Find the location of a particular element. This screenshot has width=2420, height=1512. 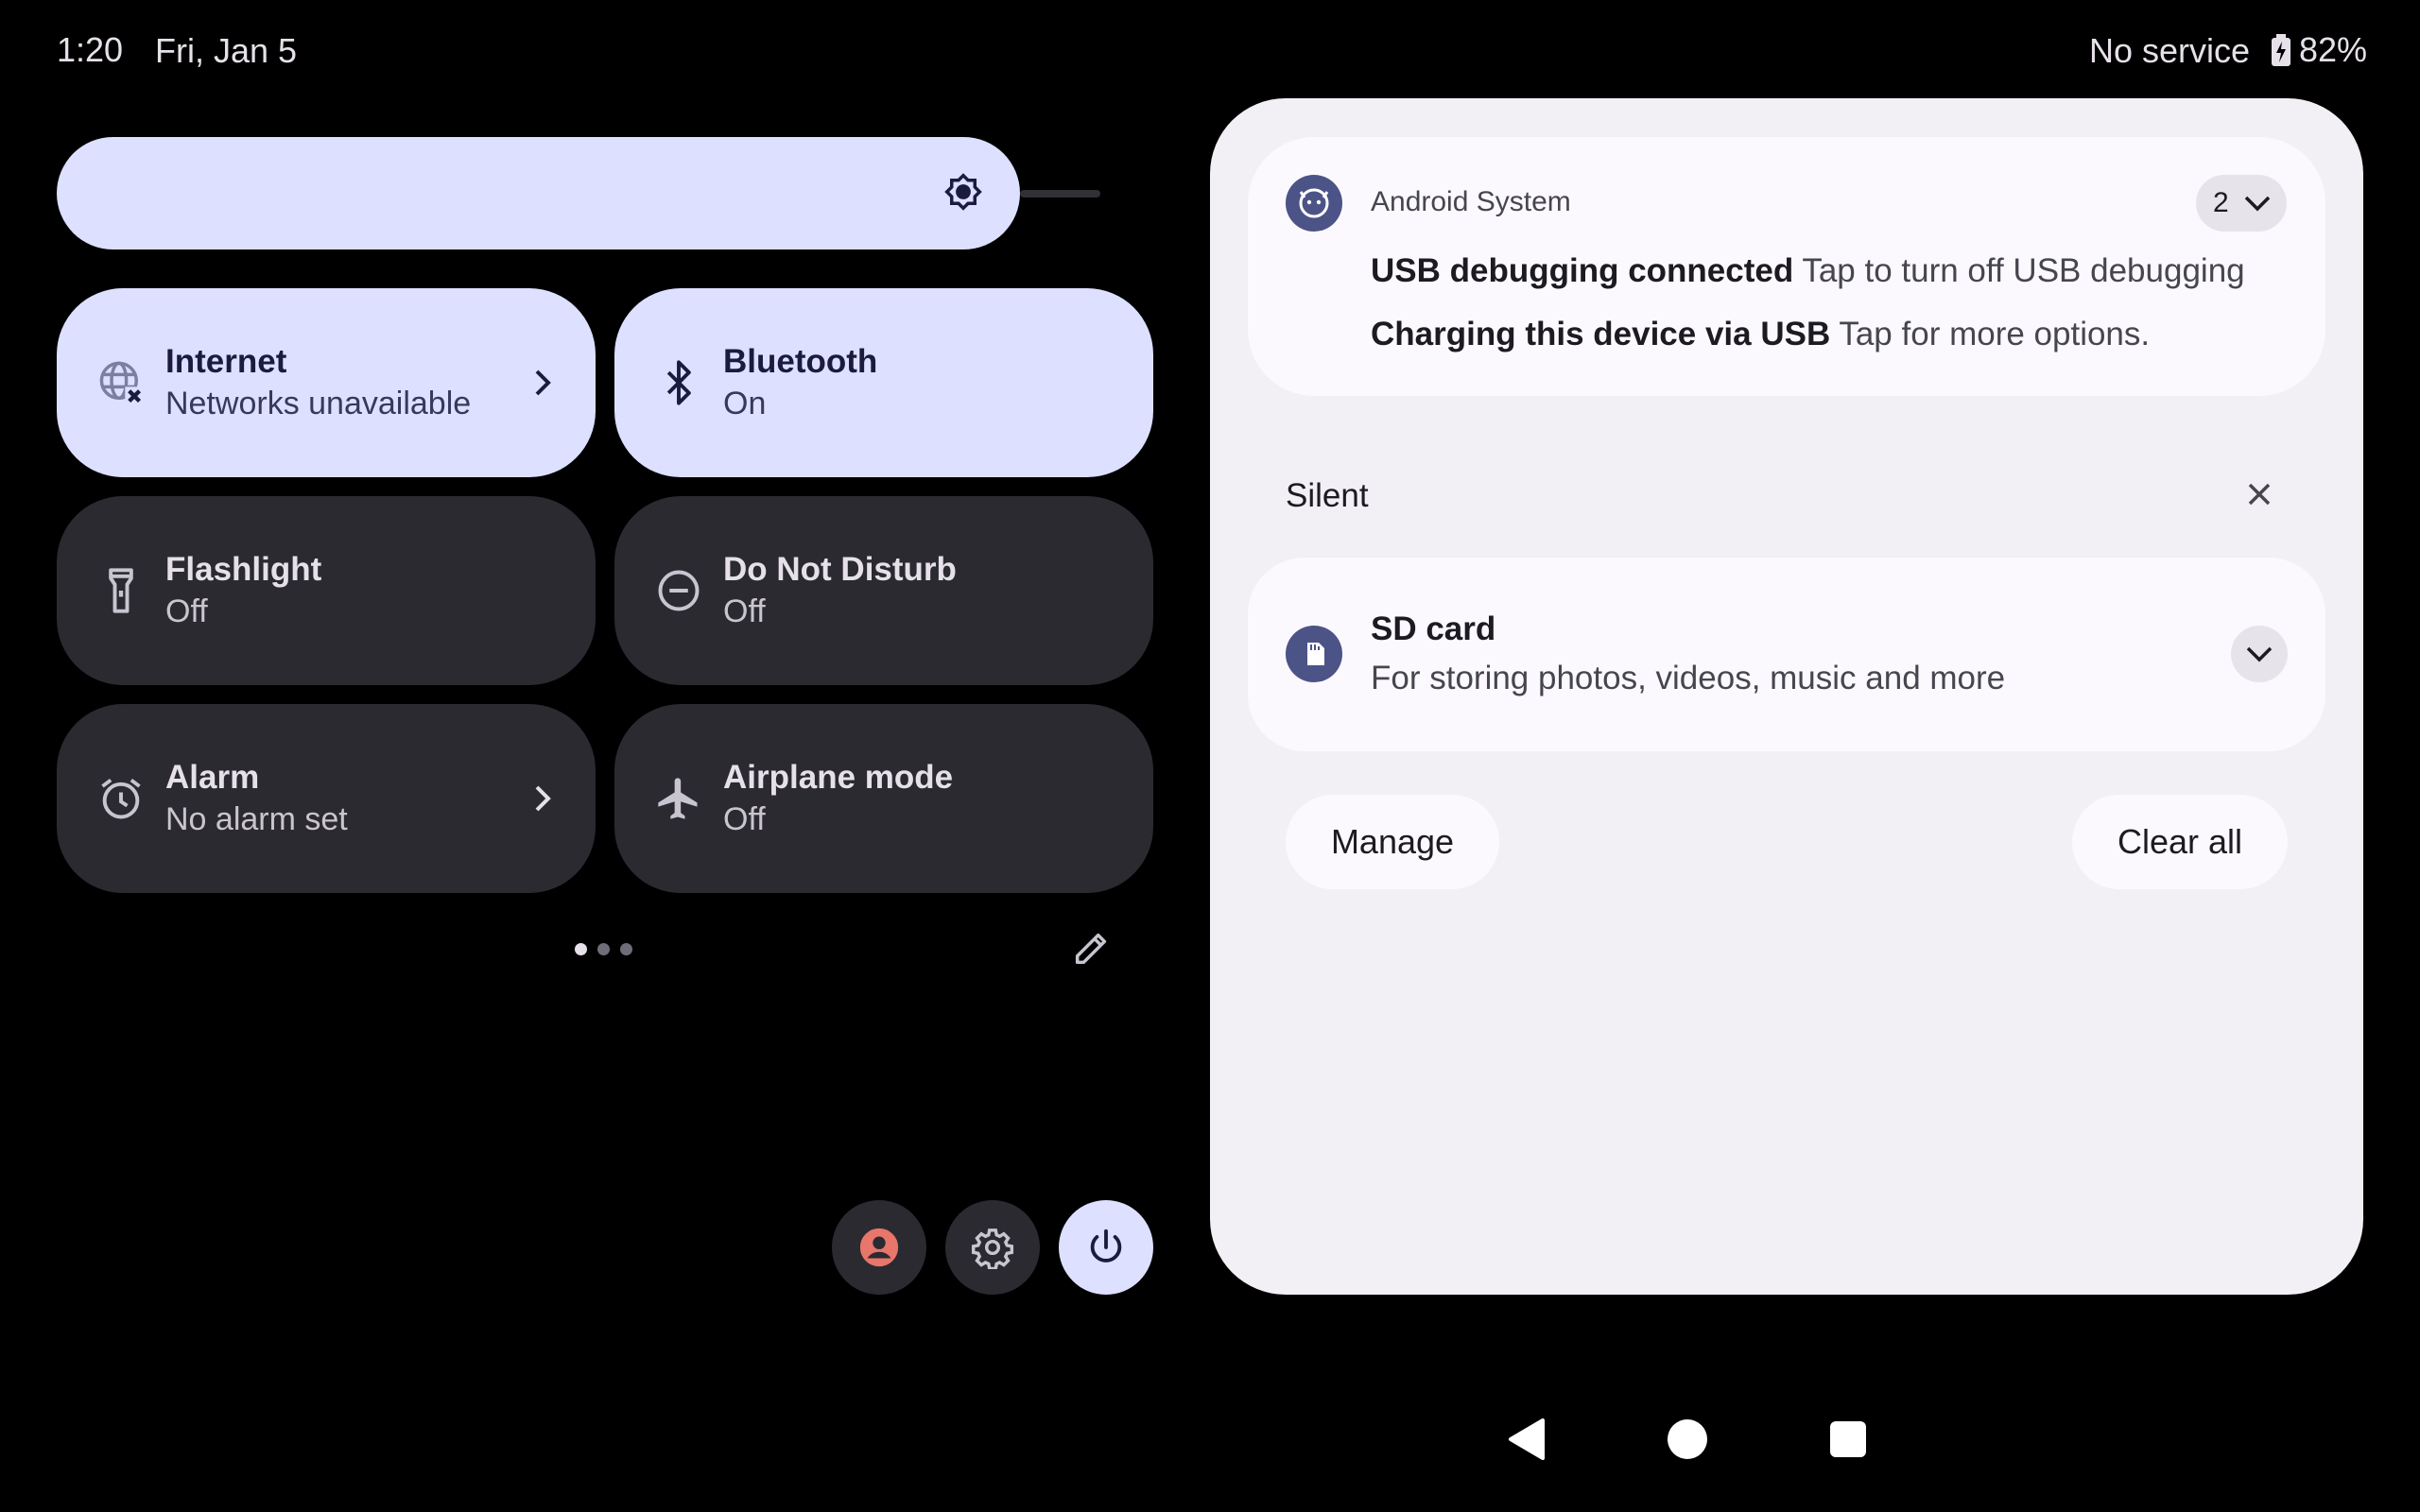

tile-flashlight: Flashlight Off is located at coordinates (326, 590).